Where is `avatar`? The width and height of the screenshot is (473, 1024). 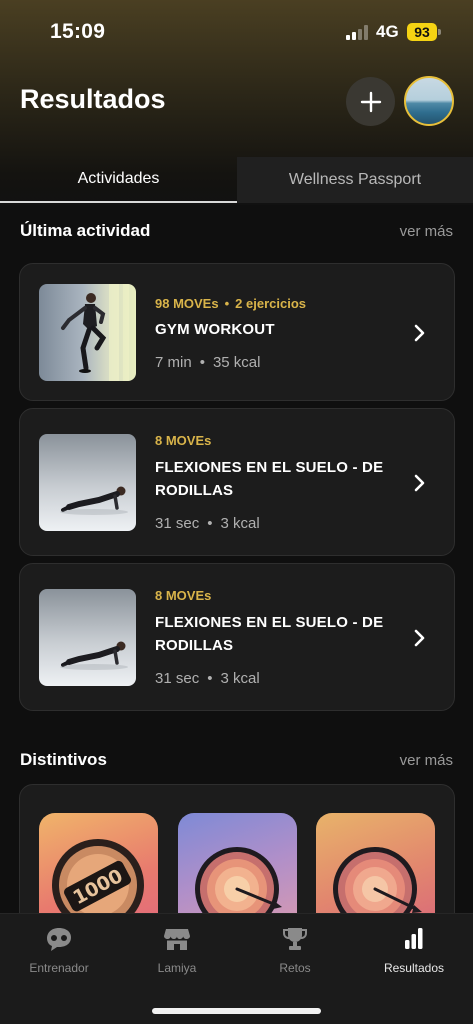
avatar is located at coordinates (429, 101).